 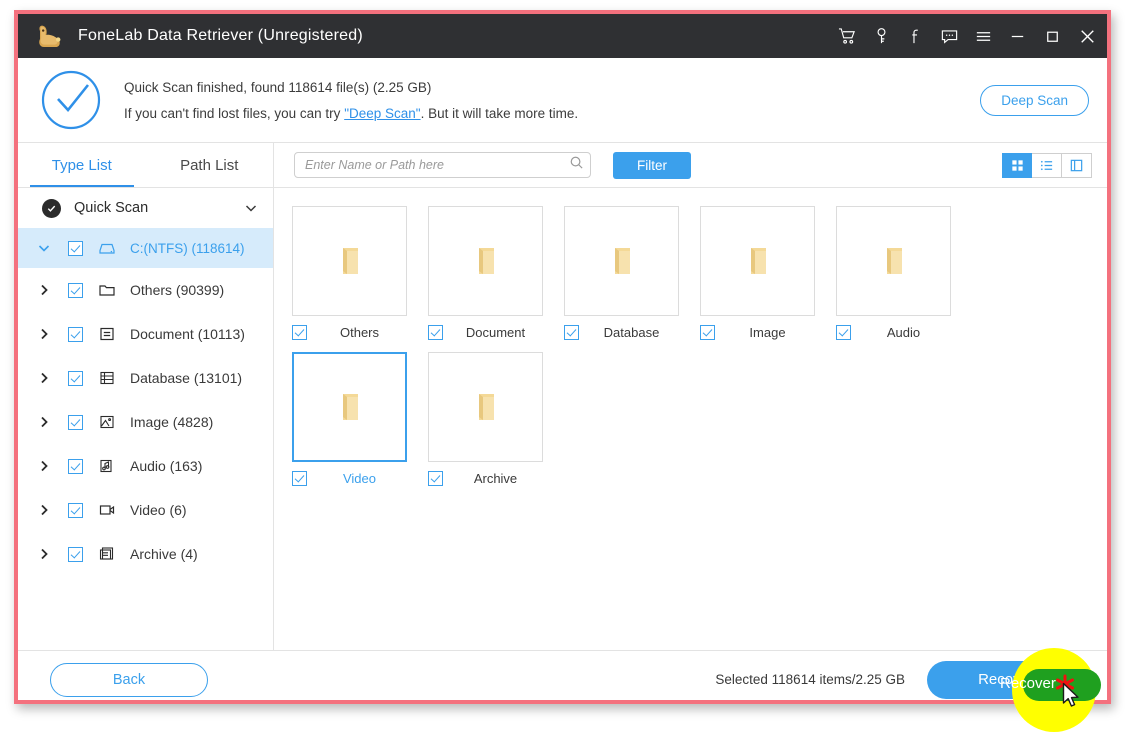 What do you see at coordinates (1006, 679) in the screenshot?
I see `recover-button: Recover` at bounding box center [1006, 679].